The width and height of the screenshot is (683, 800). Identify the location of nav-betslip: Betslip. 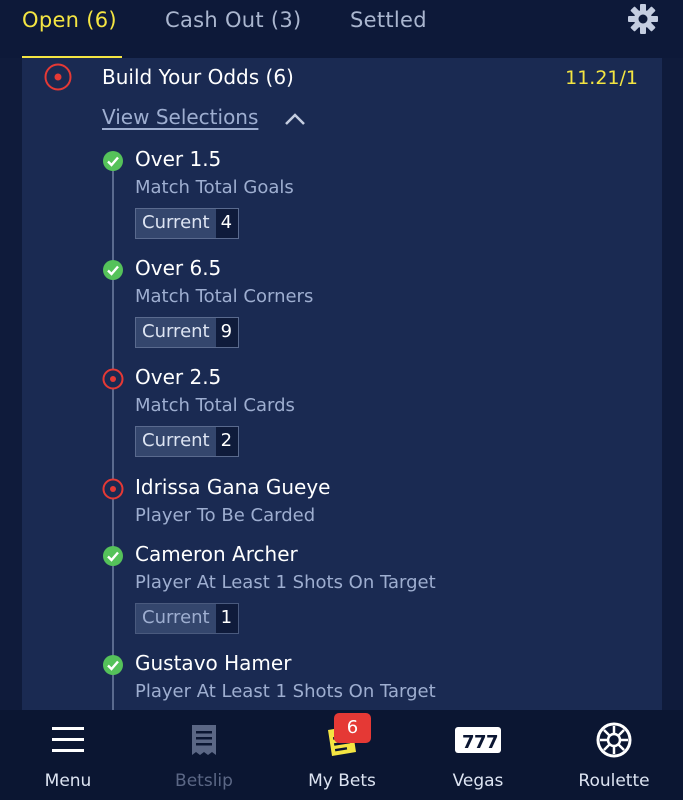
(204, 755).